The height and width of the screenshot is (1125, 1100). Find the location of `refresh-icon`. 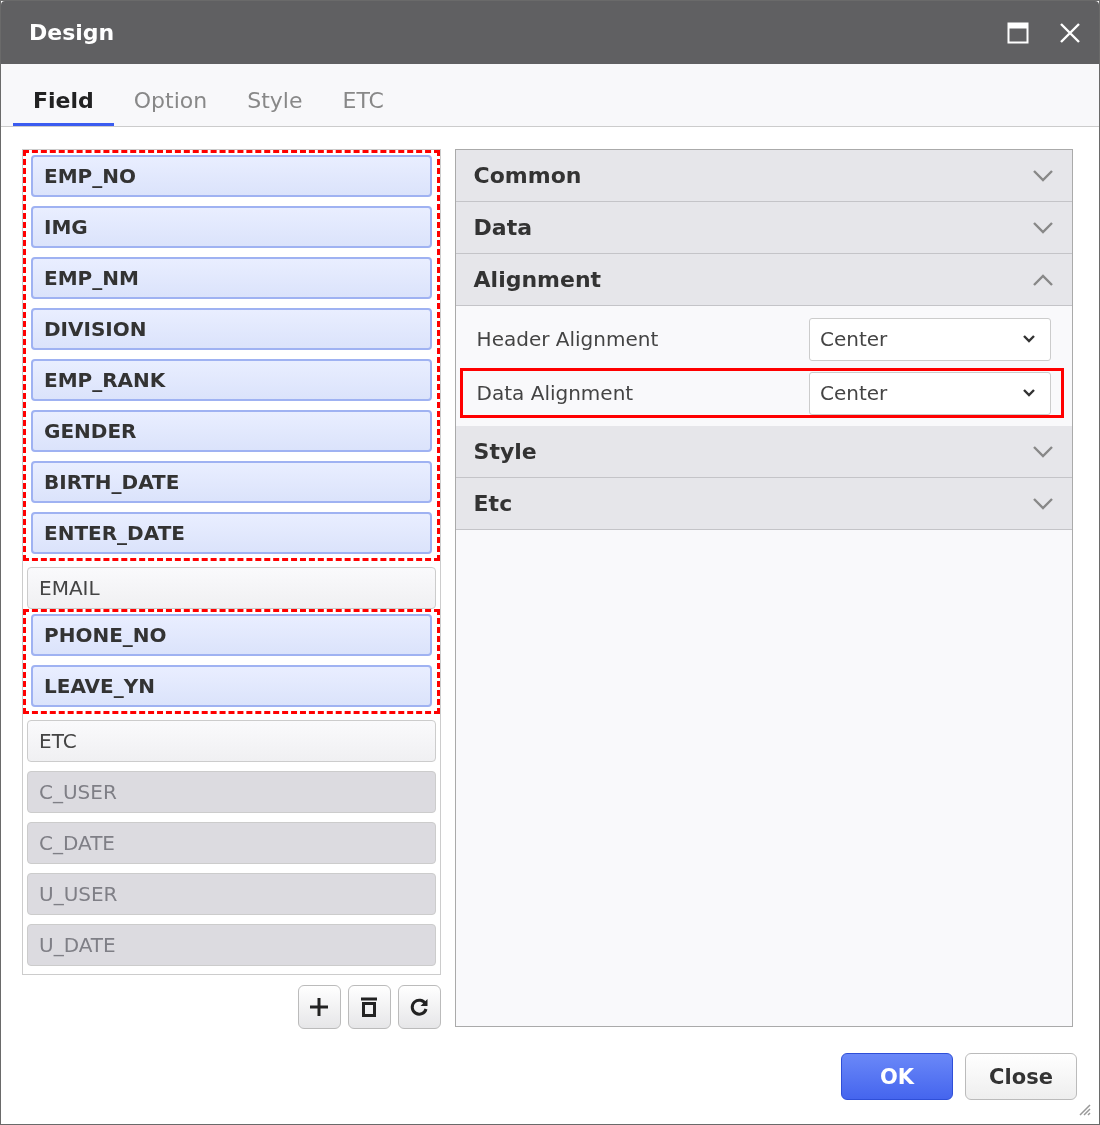

refresh-icon is located at coordinates (419, 1007).